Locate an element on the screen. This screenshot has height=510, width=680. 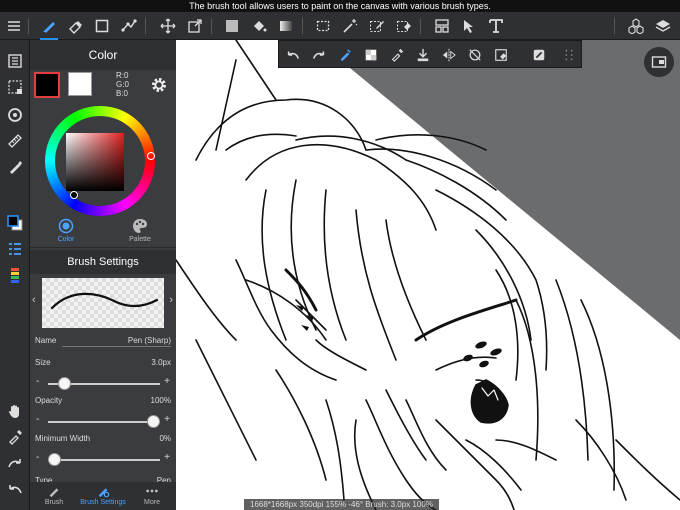
tab-more-label: More is located at coordinates (152, 502).